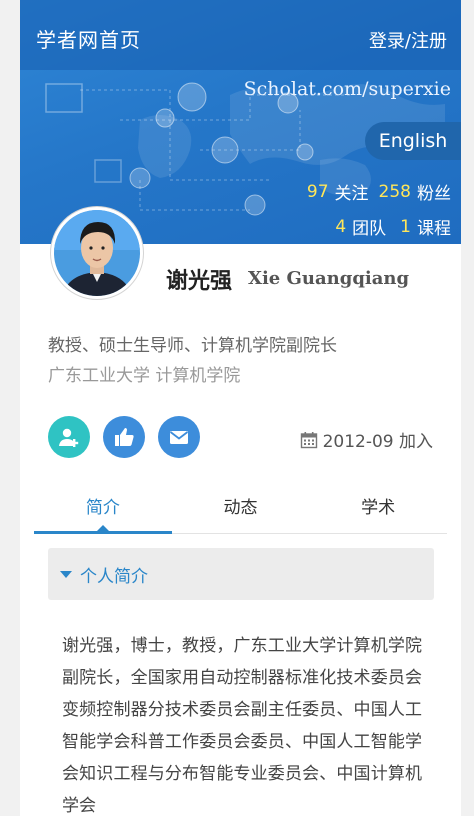 Image resolution: width=474 pixels, height=816 pixels. What do you see at coordinates (395, 192) in the screenshot?
I see `followers-count: 258` at bounding box center [395, 192].